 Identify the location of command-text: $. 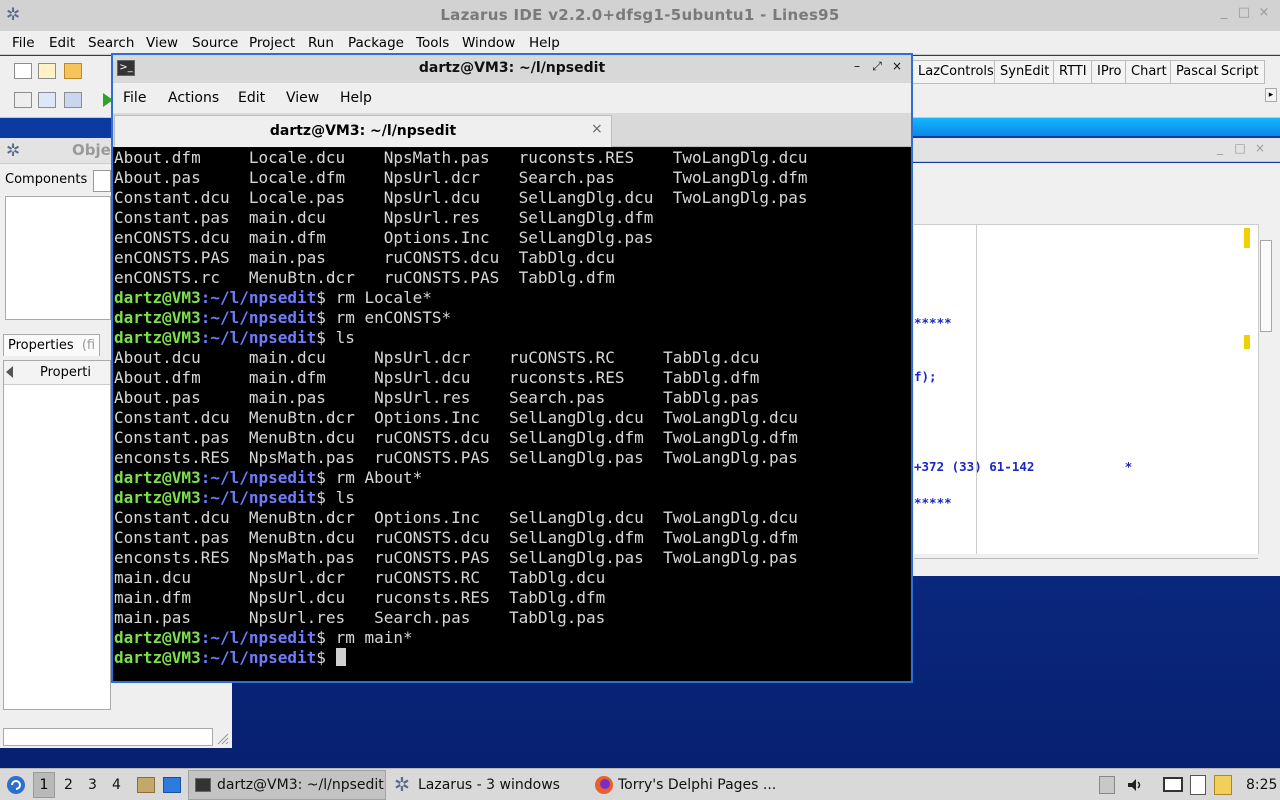
(326, 657).